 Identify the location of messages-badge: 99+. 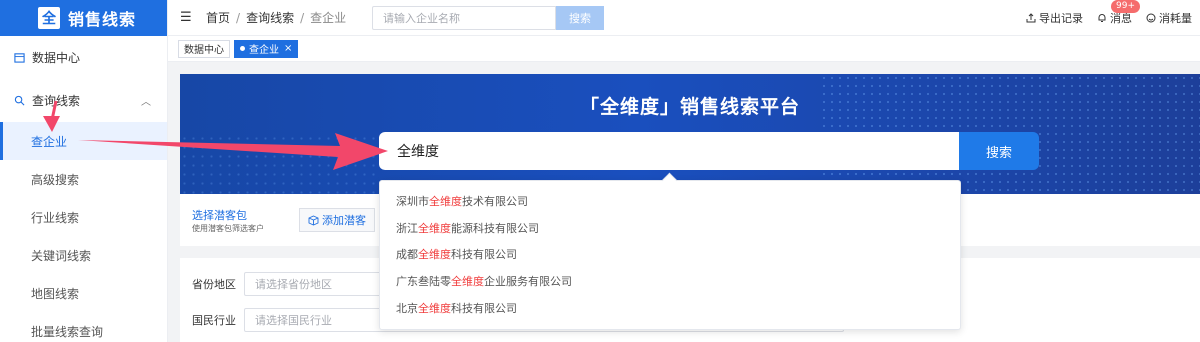
(1125, 6).